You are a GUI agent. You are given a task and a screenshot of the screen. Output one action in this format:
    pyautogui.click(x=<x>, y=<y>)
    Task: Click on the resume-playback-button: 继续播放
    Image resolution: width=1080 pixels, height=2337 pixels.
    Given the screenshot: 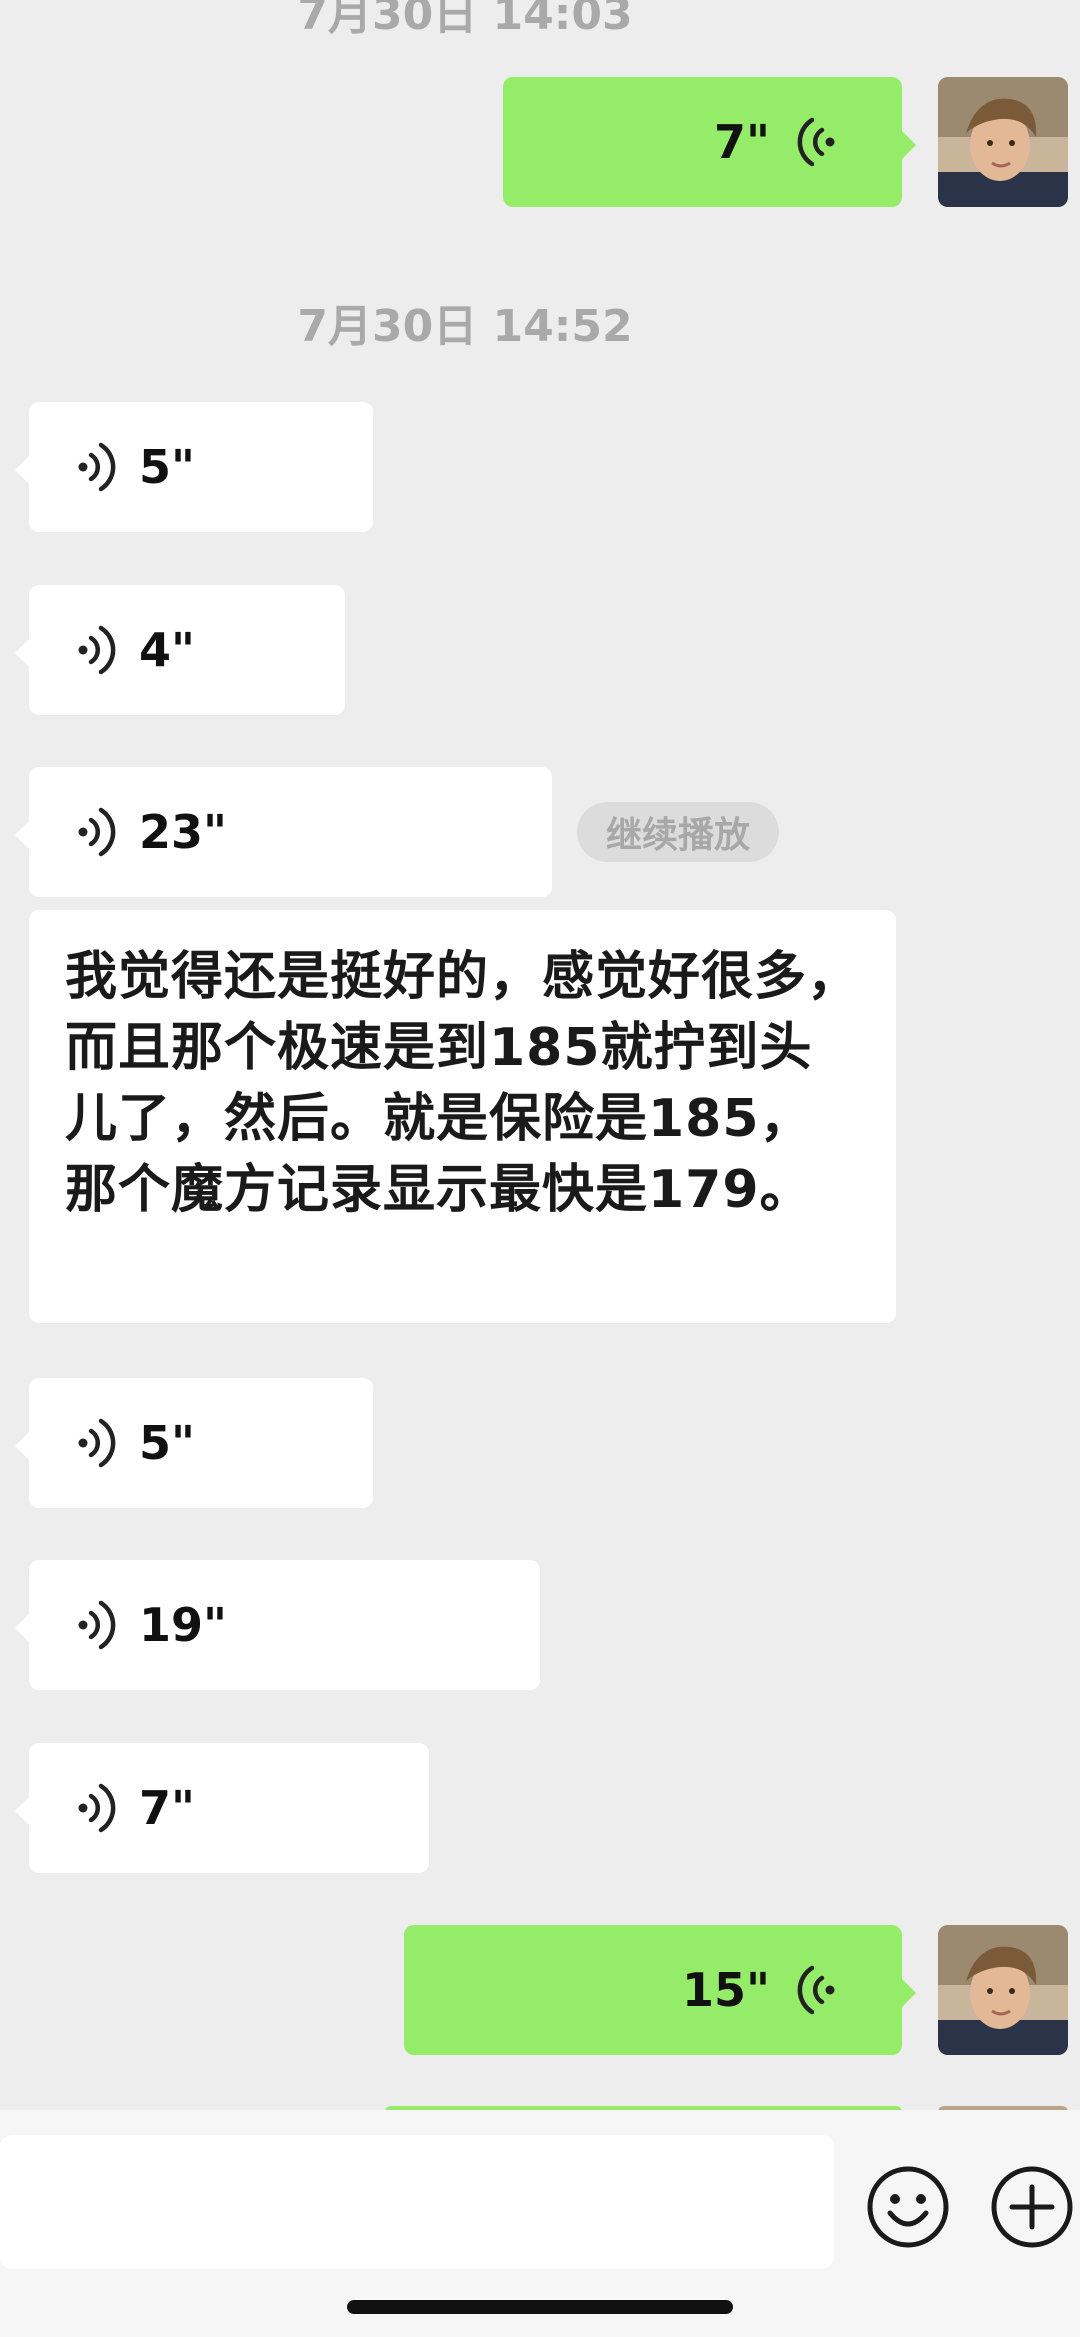 What is the action you would take?
    pyautogui.click(x=678, y=832)
    